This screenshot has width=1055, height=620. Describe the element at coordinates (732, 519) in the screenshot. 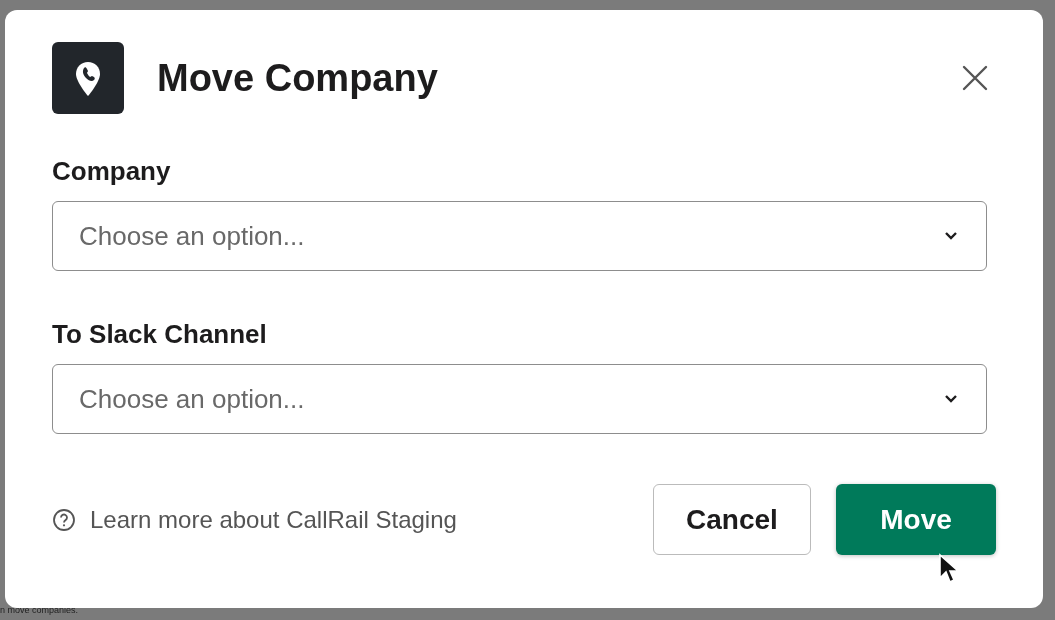

I see `cancel-button: Cancel` at that location.